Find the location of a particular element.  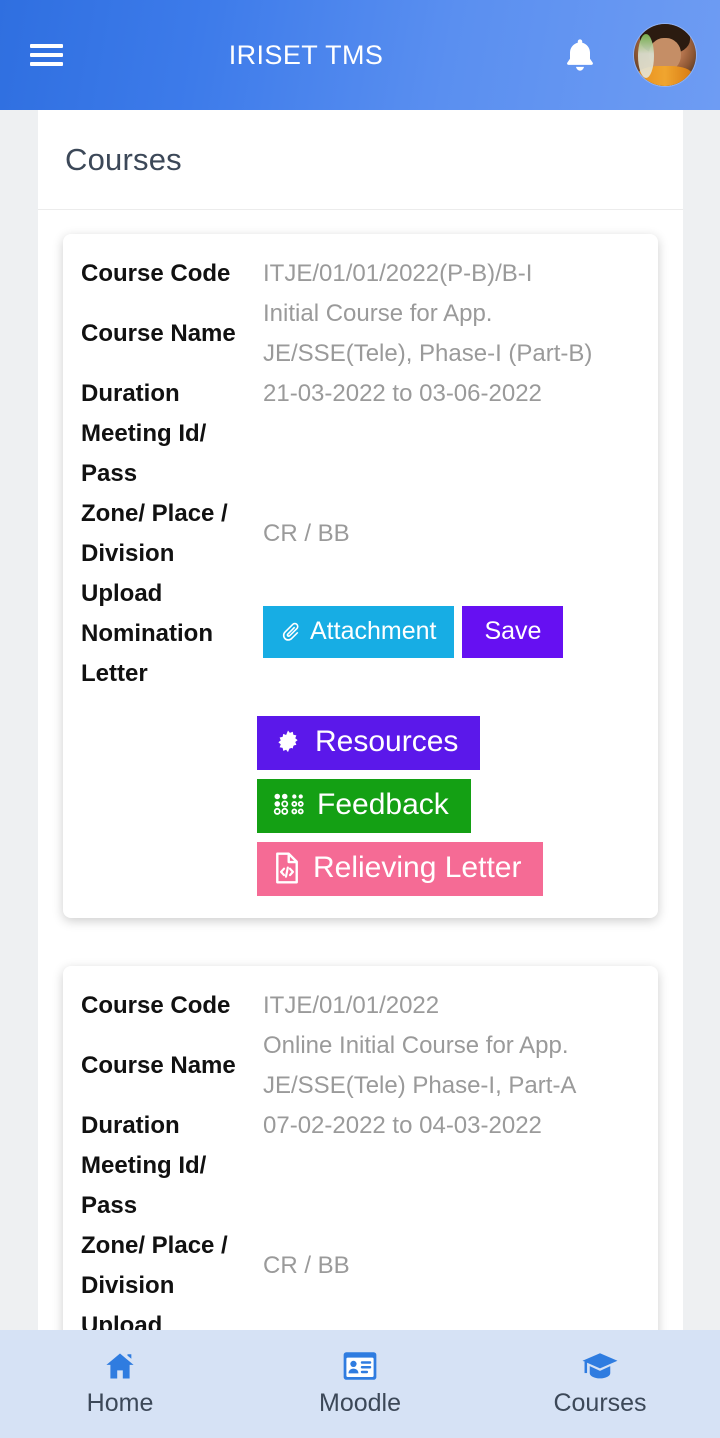

save-button-label: Save is located at coordinates (513, 631).